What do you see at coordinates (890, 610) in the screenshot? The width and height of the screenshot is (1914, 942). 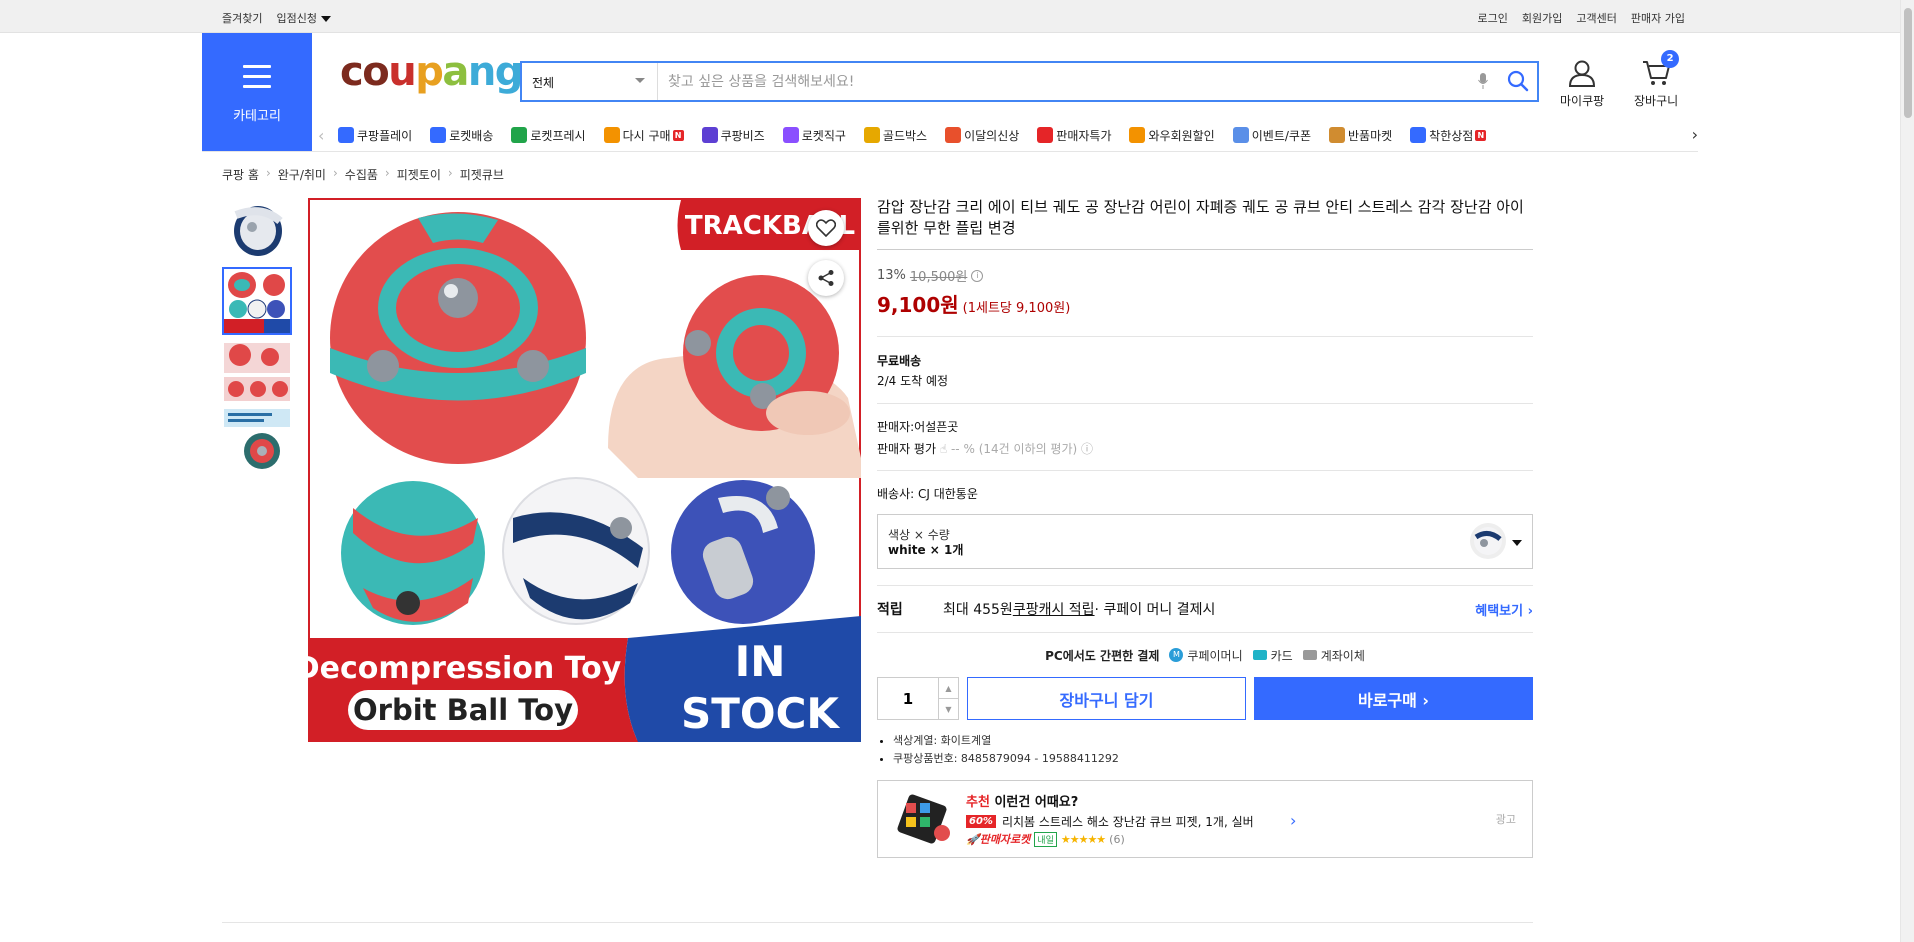 I see `points-key: 적립` at bounding box center [890, 610].